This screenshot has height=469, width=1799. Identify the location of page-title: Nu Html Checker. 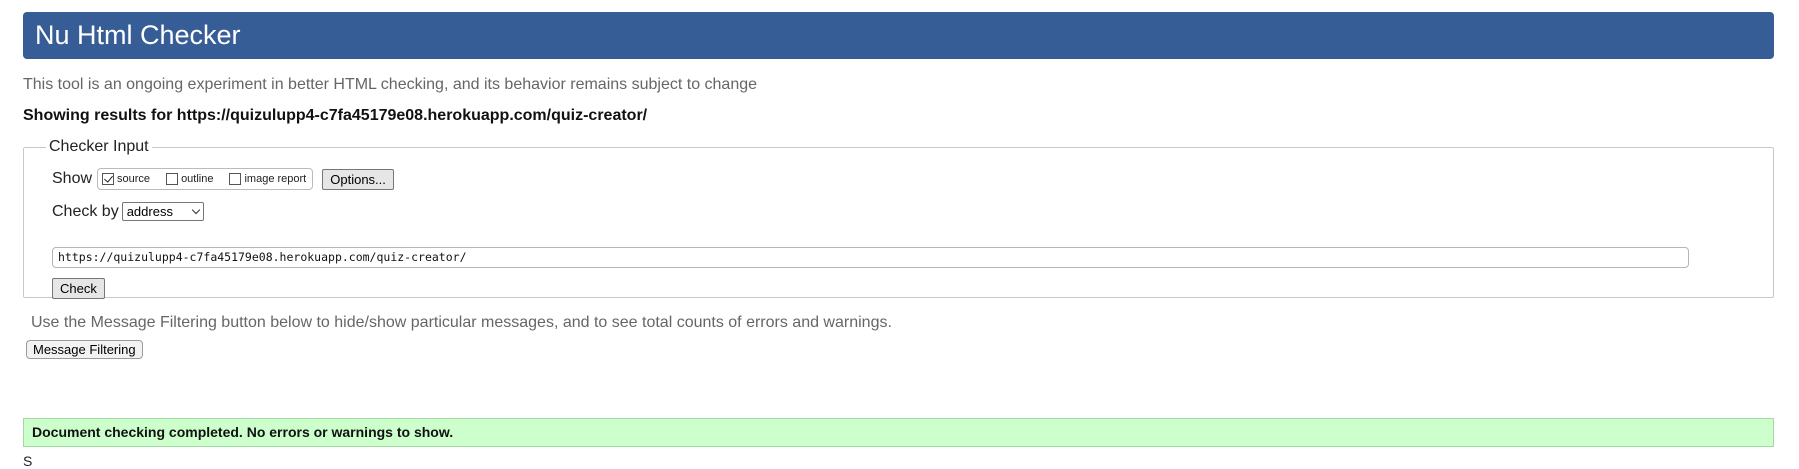
(138, 35).